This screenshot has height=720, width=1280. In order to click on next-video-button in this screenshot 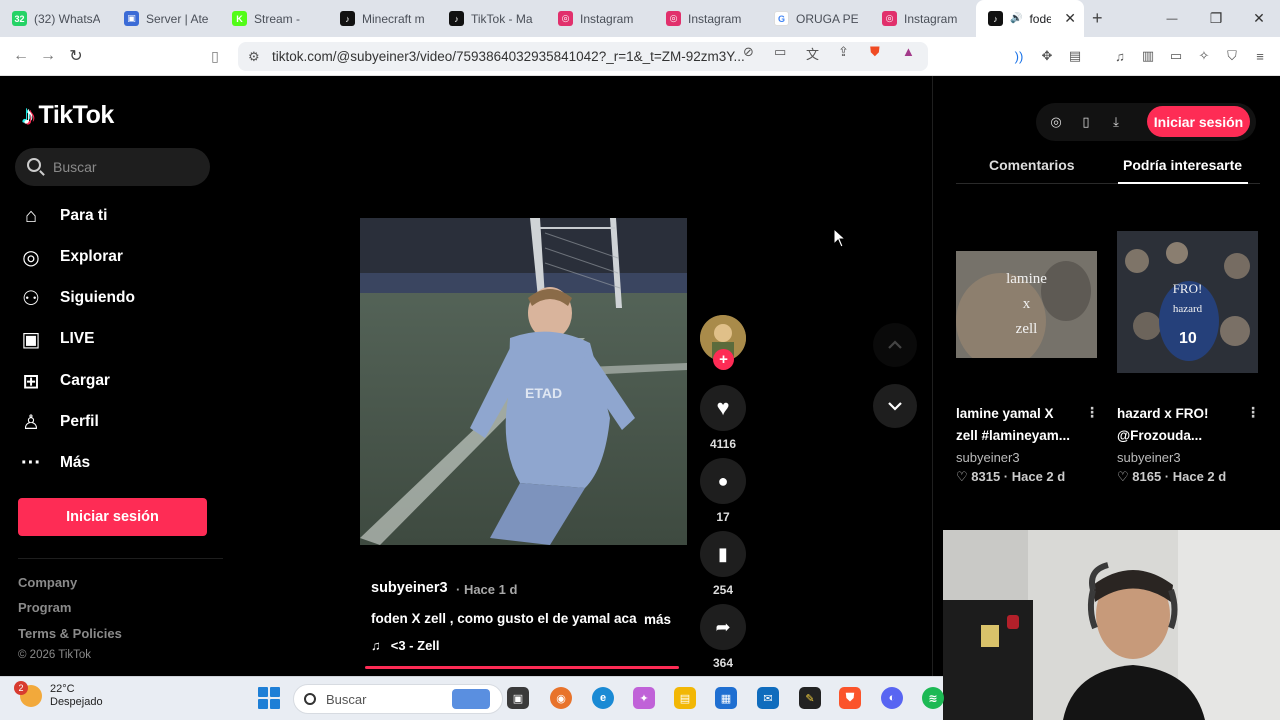, I will do `click(895, 406)`.